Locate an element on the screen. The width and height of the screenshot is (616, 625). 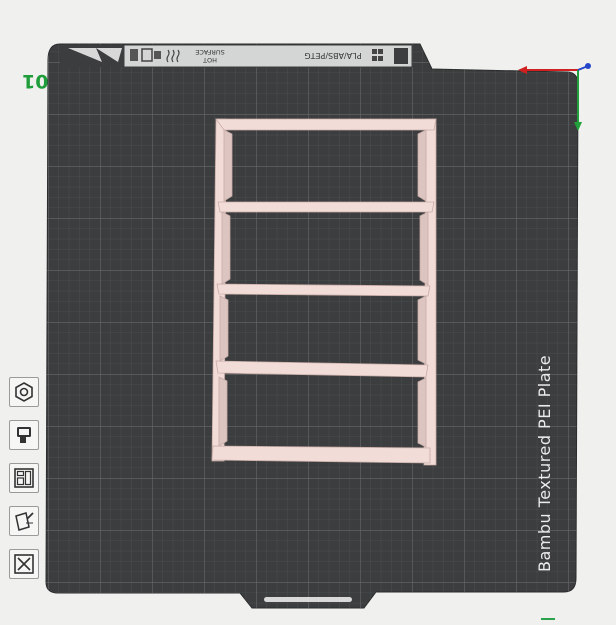
arrange-tool is located at coordinates (24, 478).